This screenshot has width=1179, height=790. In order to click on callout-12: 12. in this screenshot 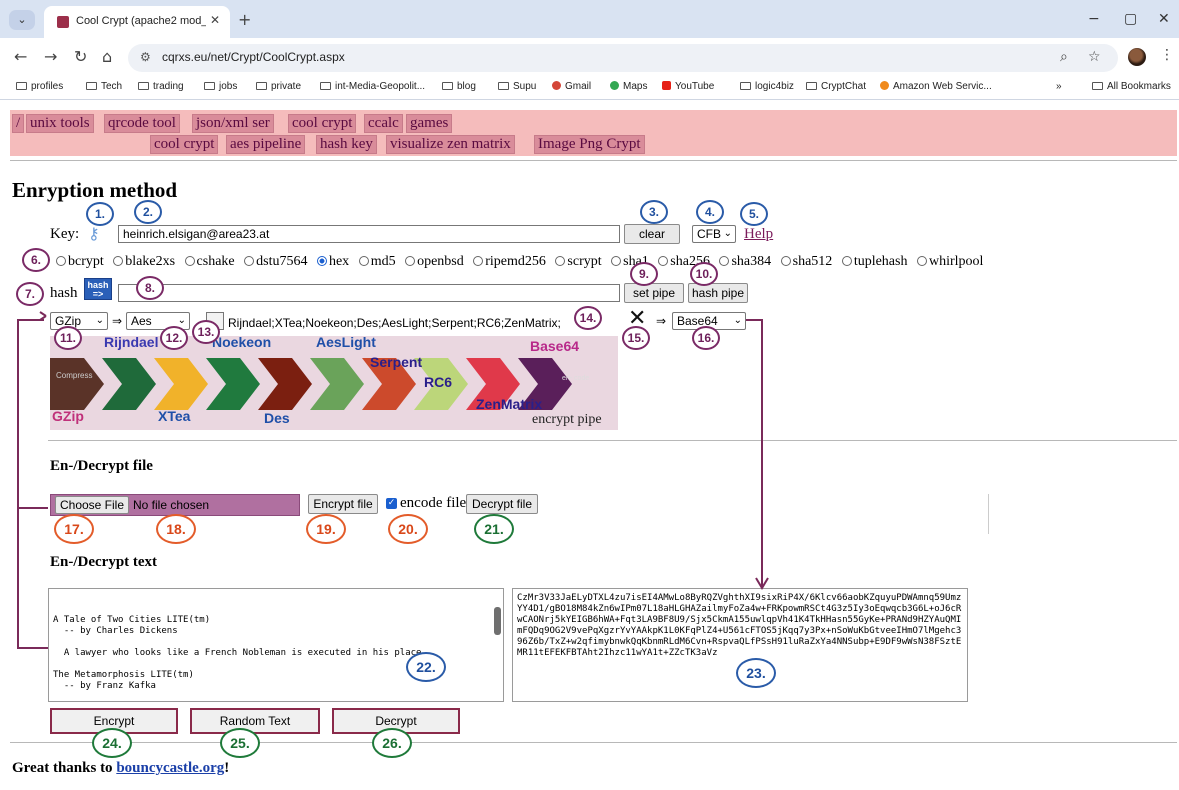, I will do `click(174, 338)`.